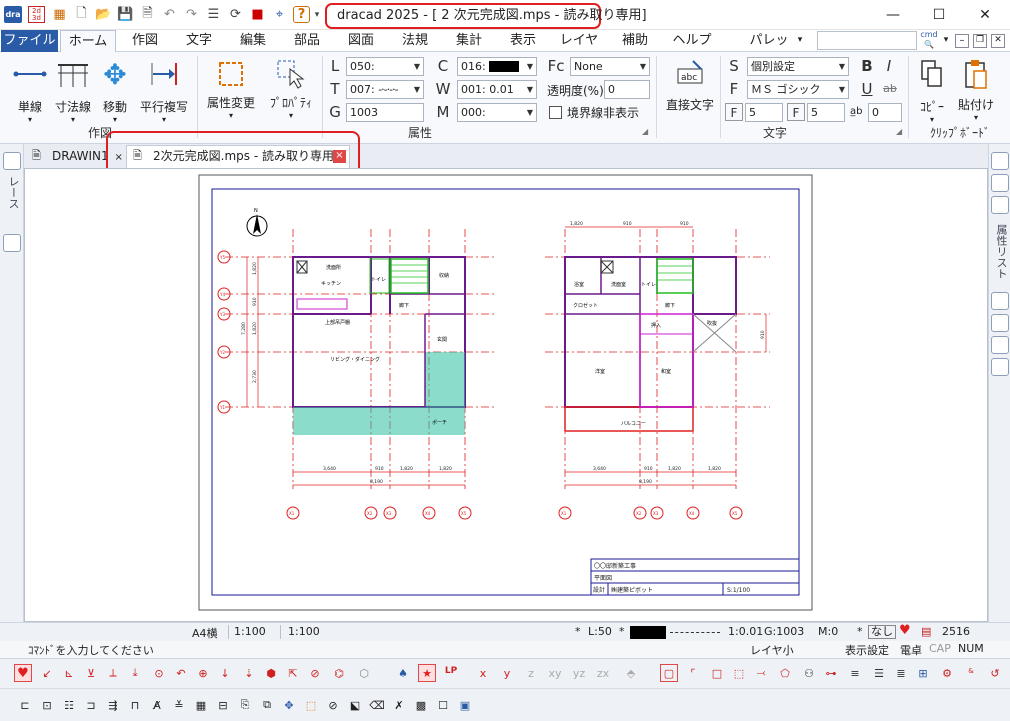 This screenshot has width=1010, height=721. Describe the element at coordinates (769, 49) in the screenshot. I see `palette-menu: パレット` at that location.